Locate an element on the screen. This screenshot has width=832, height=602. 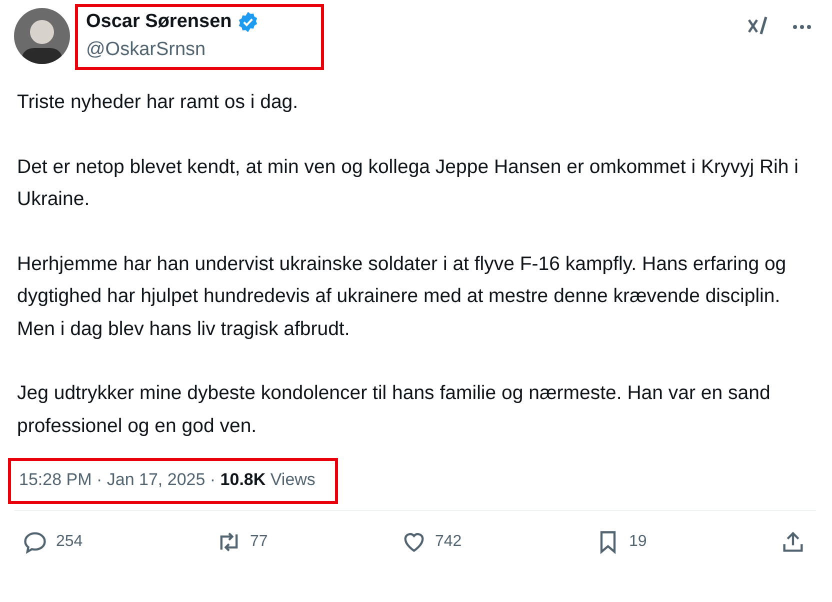
author-handle: @OskarSrnsn is located at coordinates (198, 50).